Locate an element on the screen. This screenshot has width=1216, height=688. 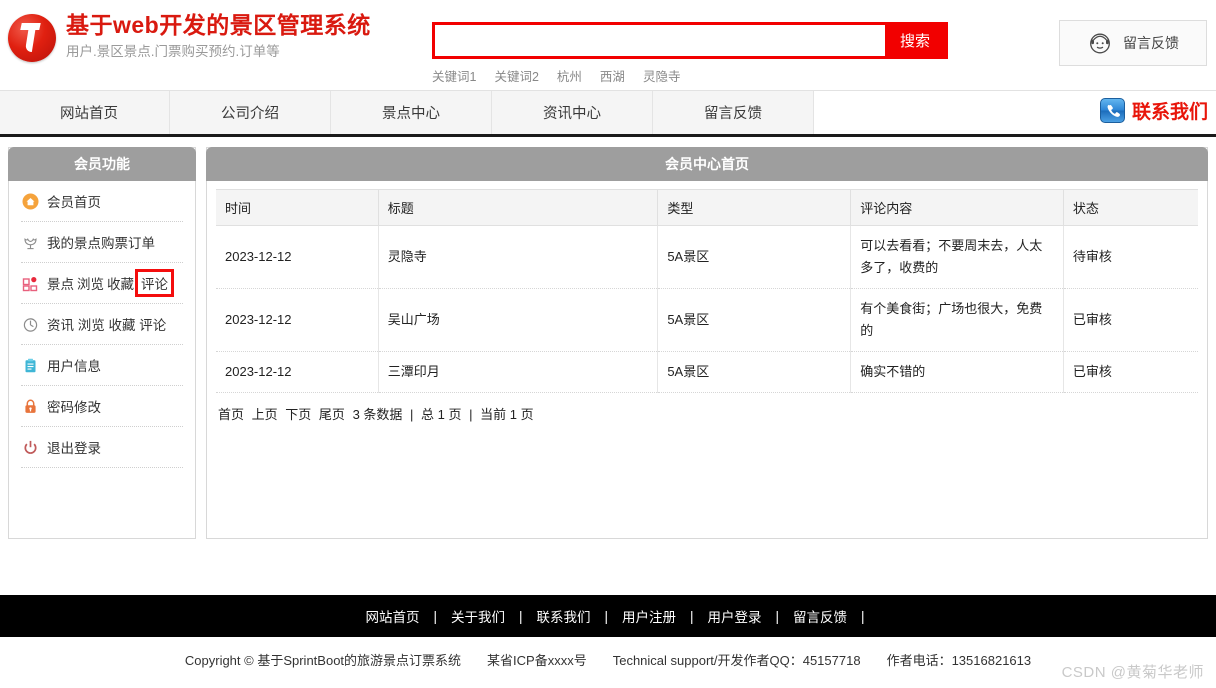
table-row: 2023-12-12 三潭印月 5A景区 确实不错的 已审核 is located at coordinates (707, 372).